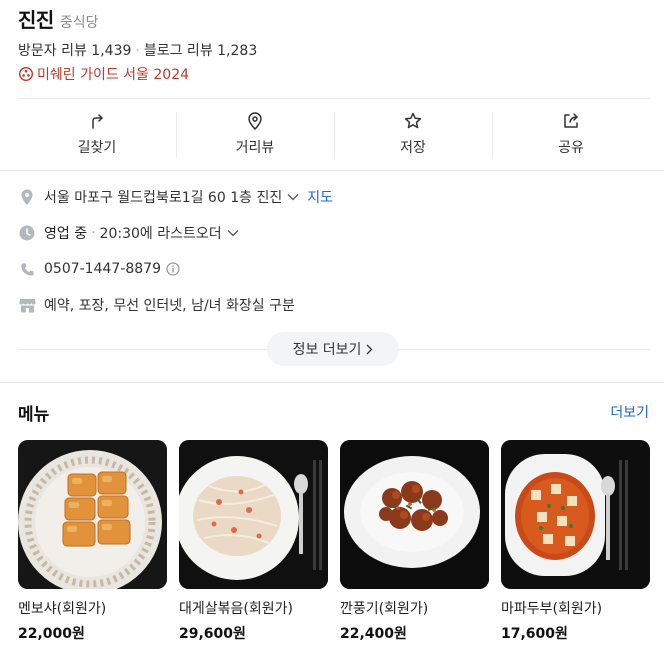  I want to click on street-view-label: 거리뷰, so click(255, 148).